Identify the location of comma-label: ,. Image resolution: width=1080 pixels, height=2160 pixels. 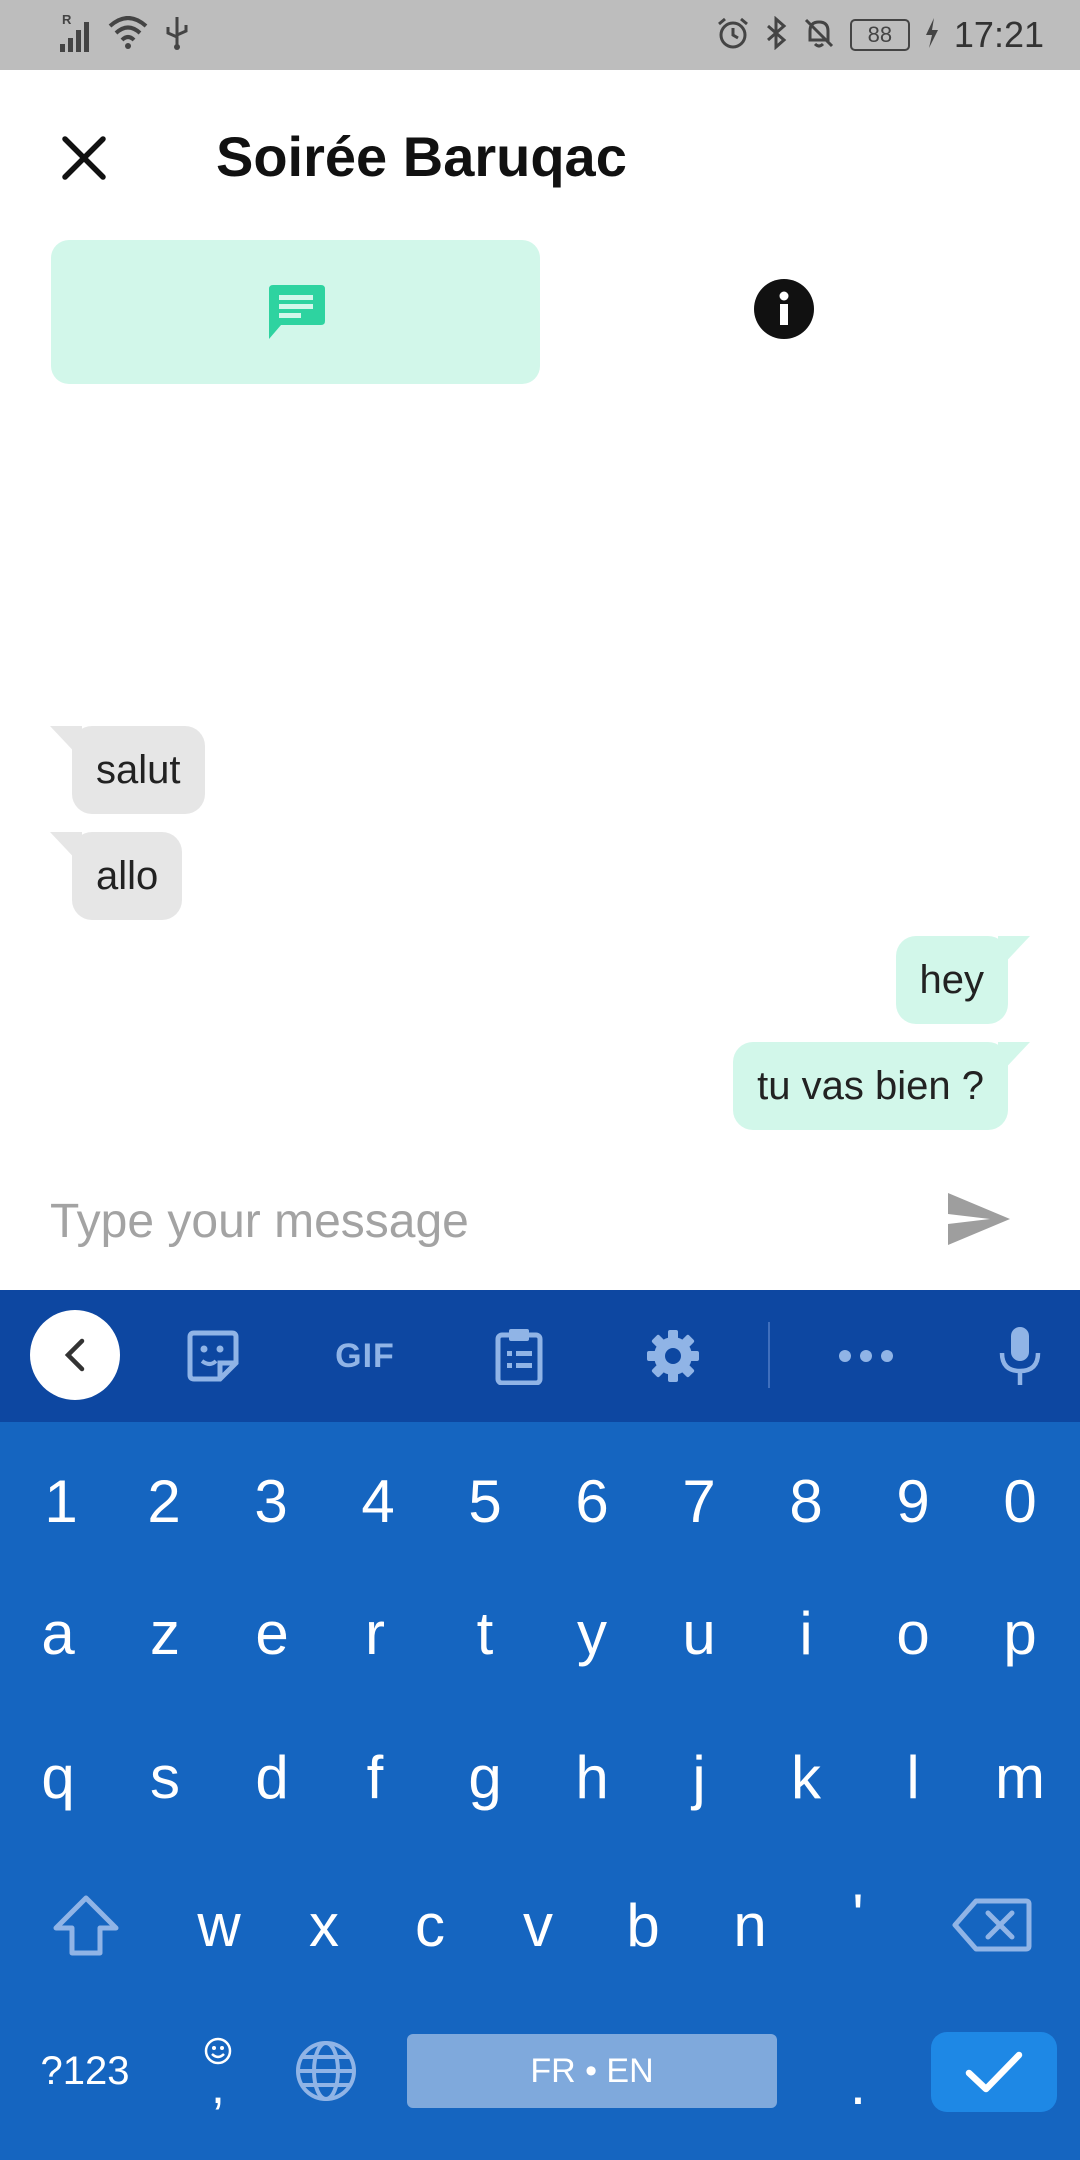
(218, 2086).